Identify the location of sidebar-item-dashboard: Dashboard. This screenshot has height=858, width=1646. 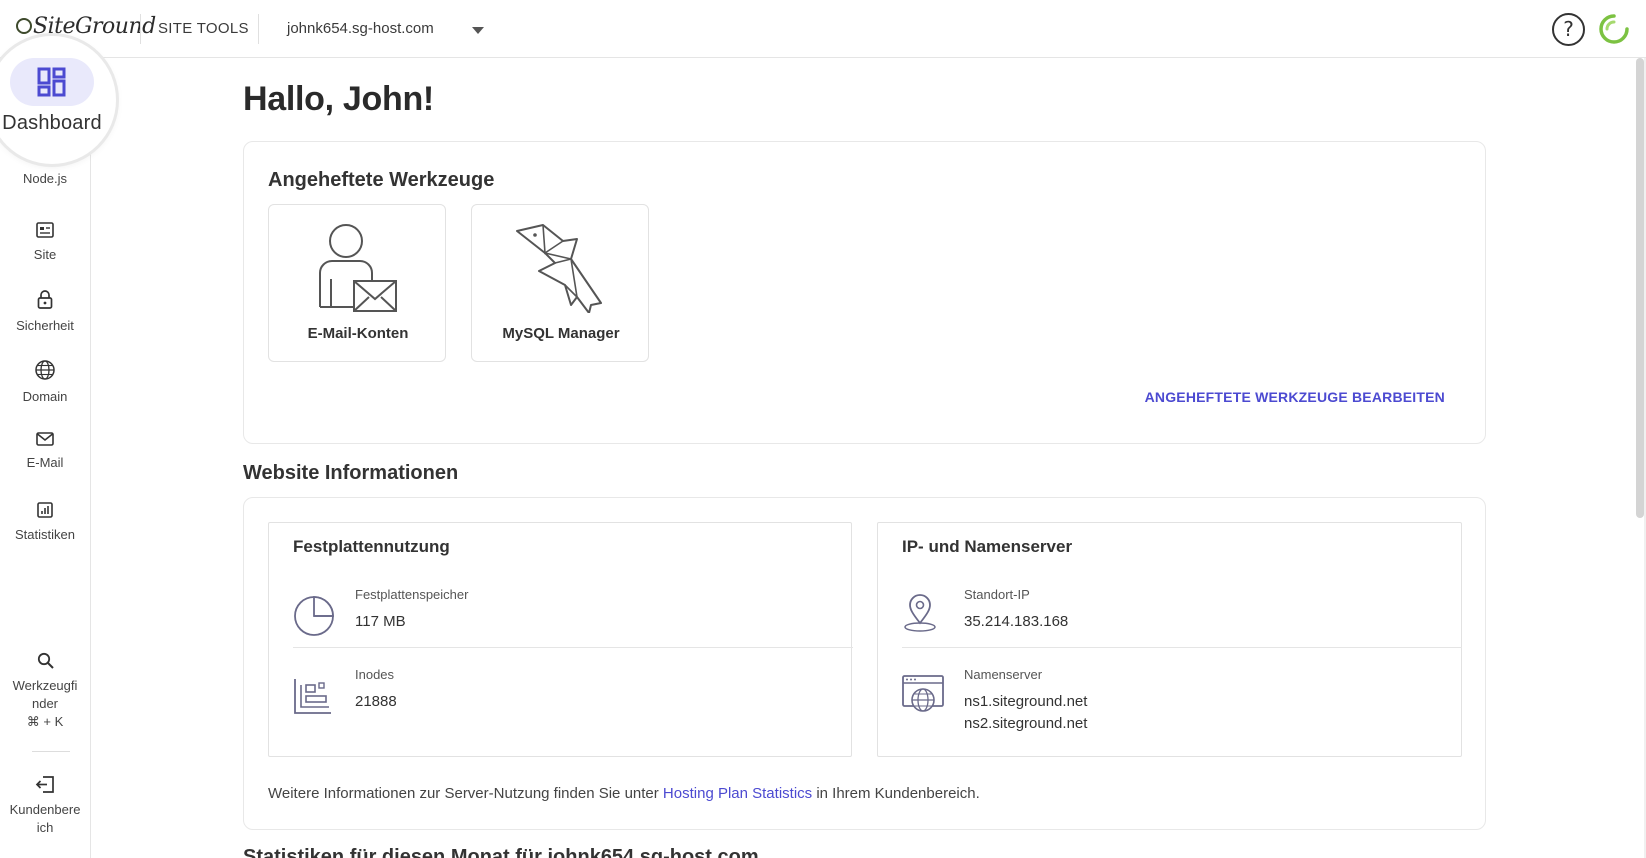
(58, 100).